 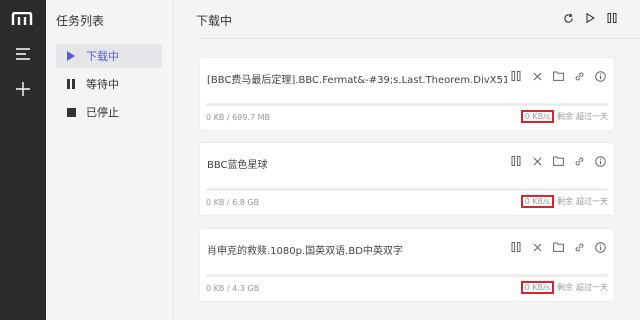 What do you see at coordinates (238, 117) in the screenshot?
I see `task-size: 0 KB / 699.7 MB` at bounding box center [238, 117].